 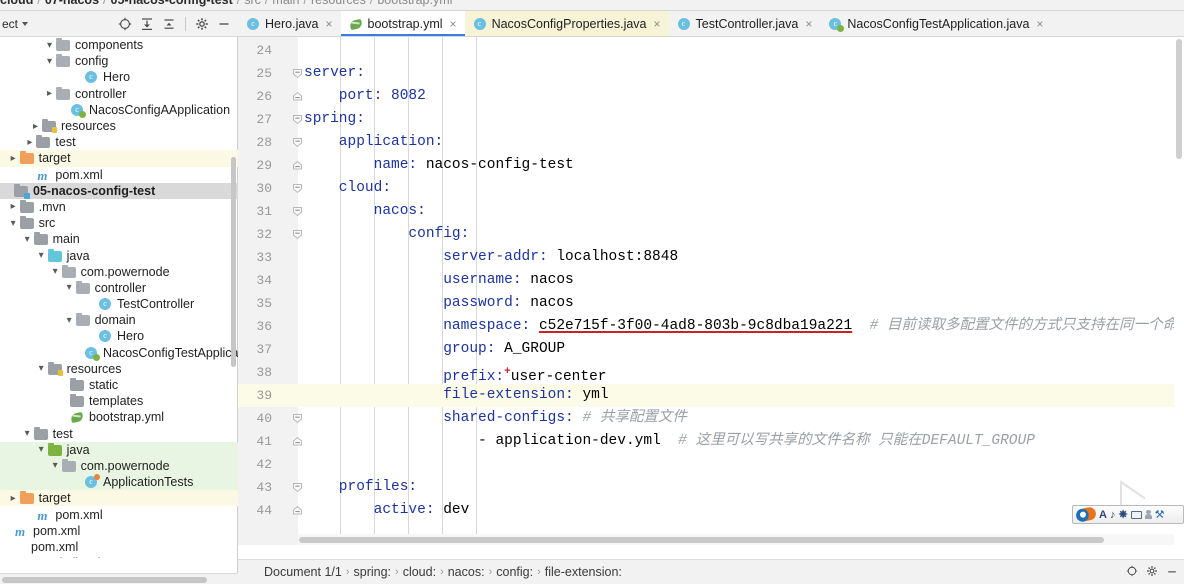 I want to click on gutter-line-41: 41, so click(x=270, y=441).